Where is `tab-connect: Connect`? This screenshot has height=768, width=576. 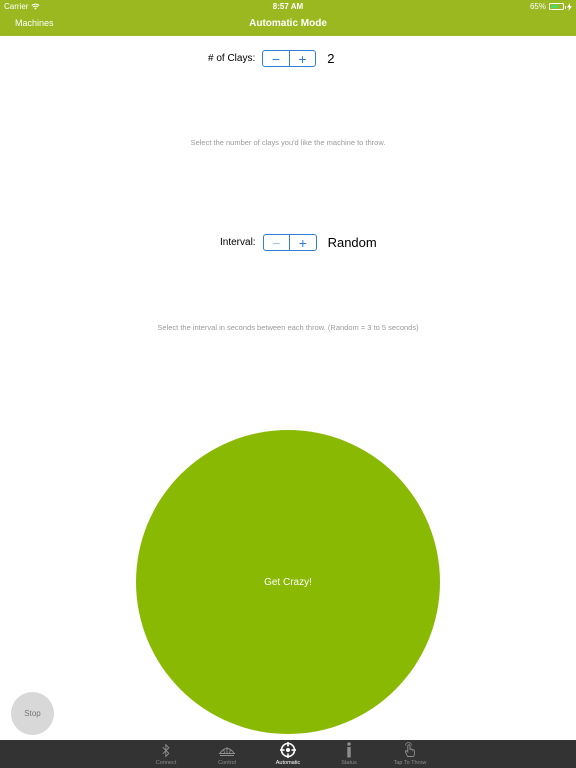
tab-connect: Connect is located at coordinates (166, 754).